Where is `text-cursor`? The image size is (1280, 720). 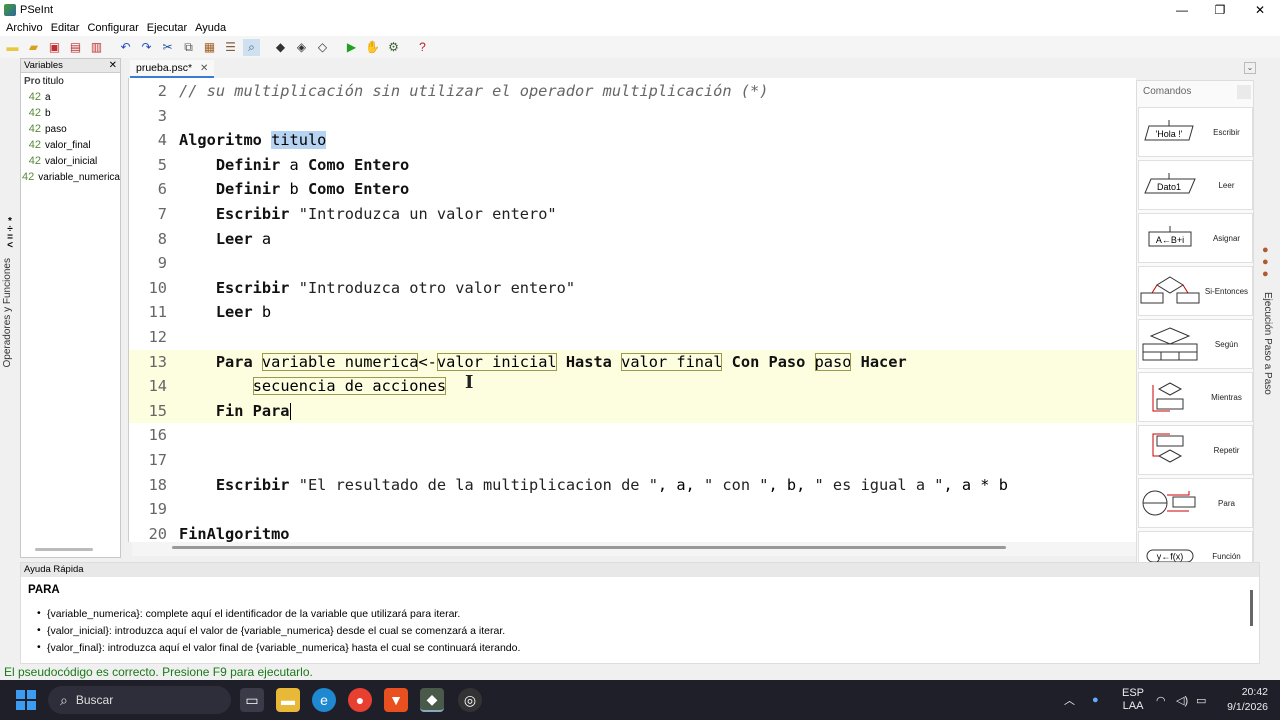
text-cursor is located at coordinates (290, 411).